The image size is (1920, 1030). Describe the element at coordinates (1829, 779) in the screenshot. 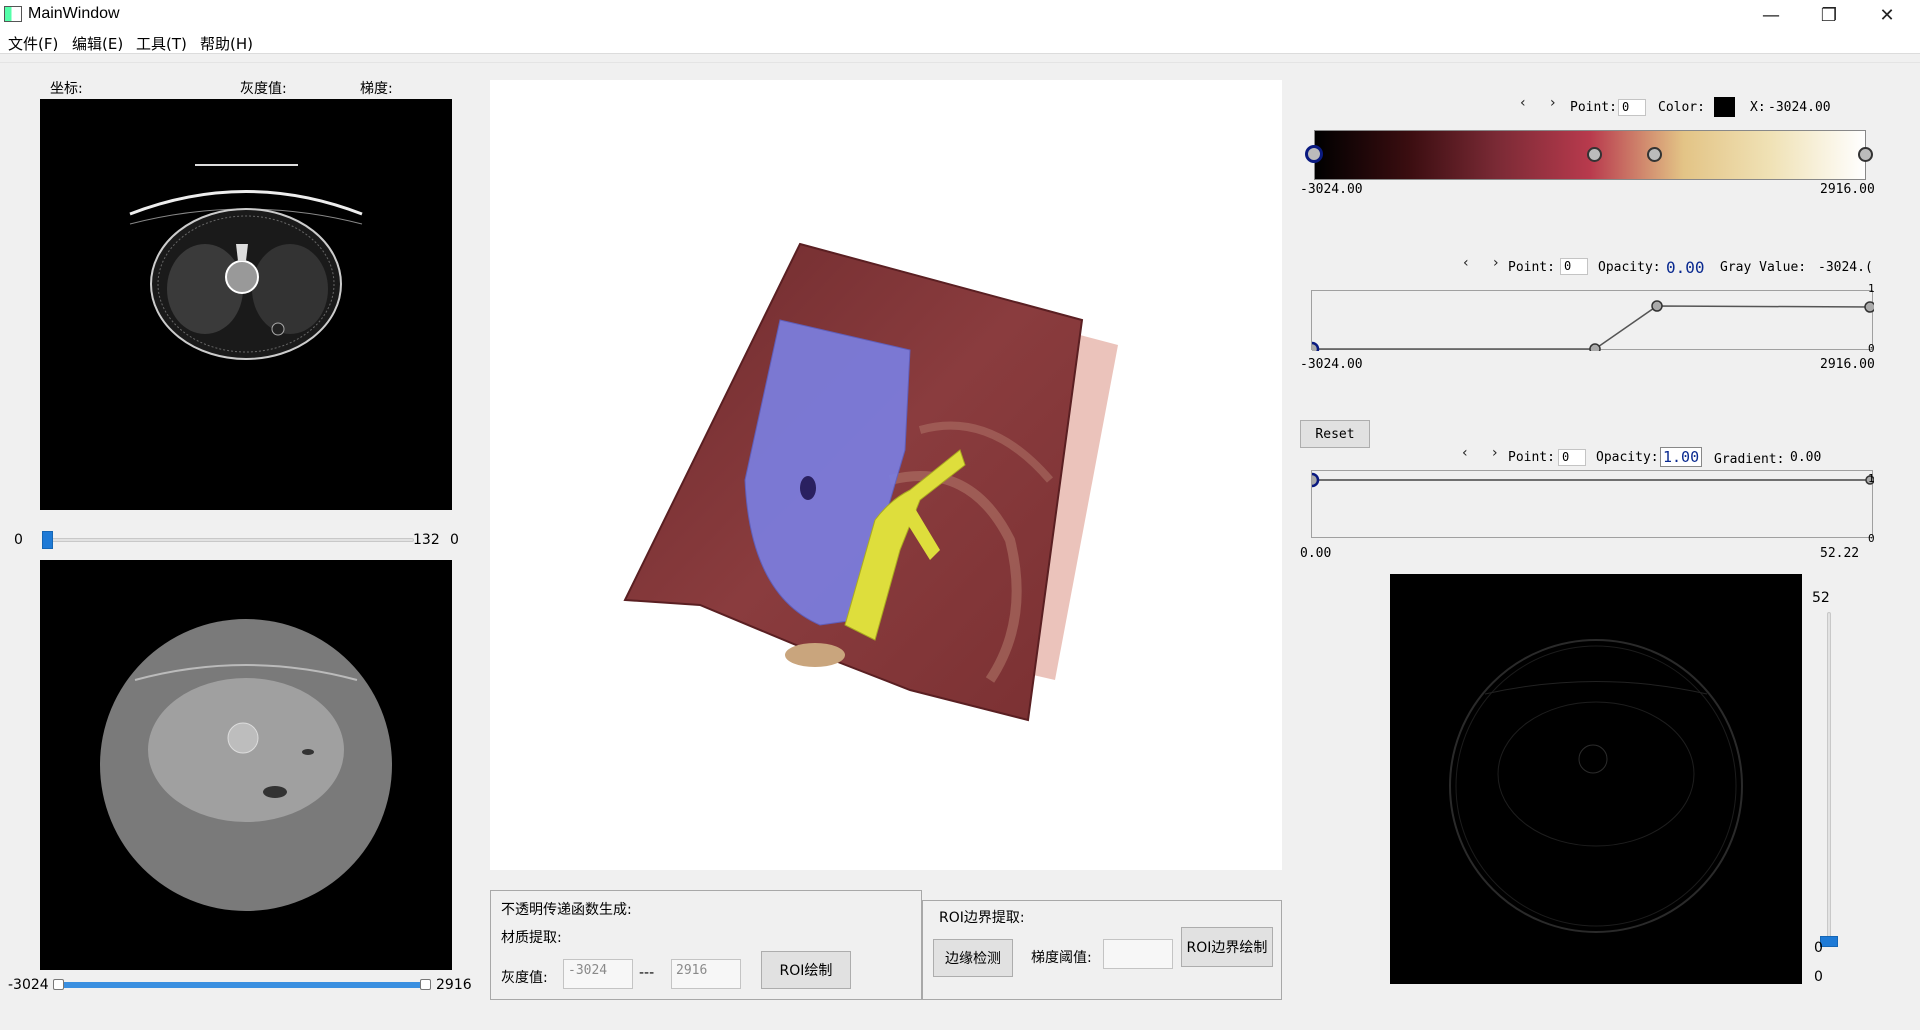

I see `right-slider-track` at that location.